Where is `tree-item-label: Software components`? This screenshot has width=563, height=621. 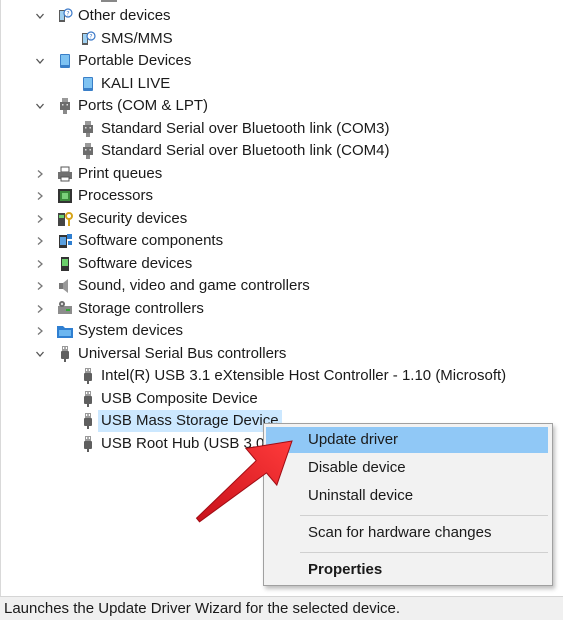 tree-item-label: Software components is located at coordinates (151, 240).